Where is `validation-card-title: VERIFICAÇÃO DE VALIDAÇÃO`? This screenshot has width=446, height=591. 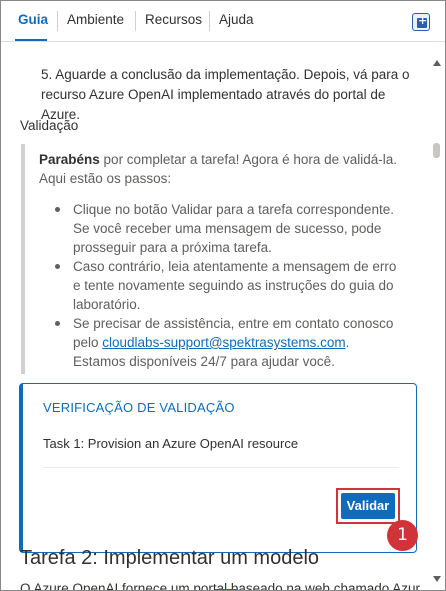 validation-card-title: VERIFICAÇÃO DE VALIDAÇÃO is located at coordinates (139, 407).